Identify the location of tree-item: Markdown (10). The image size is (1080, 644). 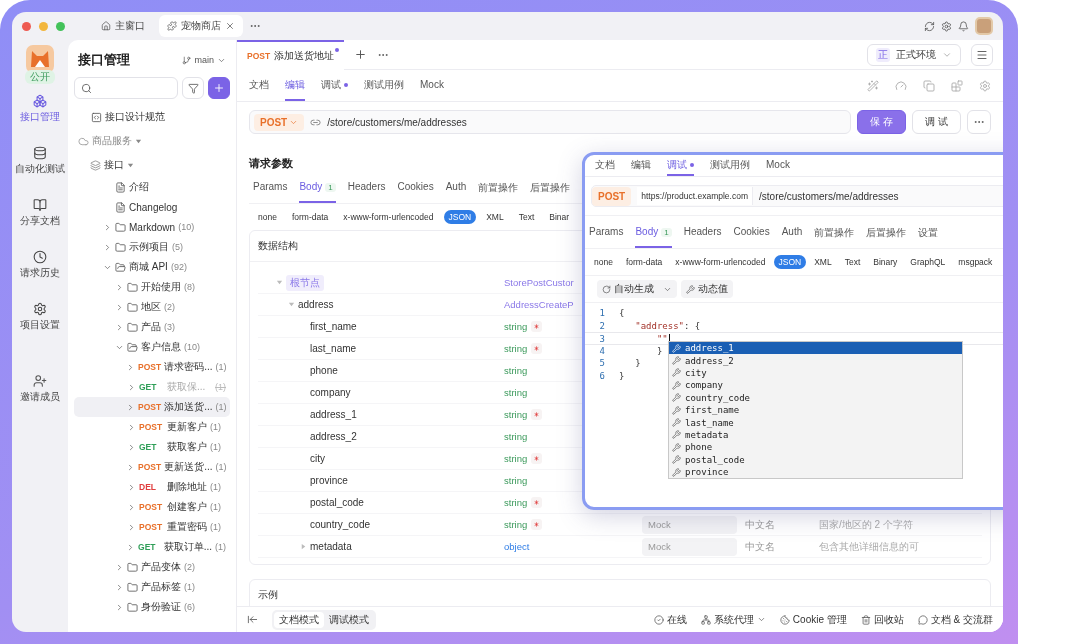
(152, 227).